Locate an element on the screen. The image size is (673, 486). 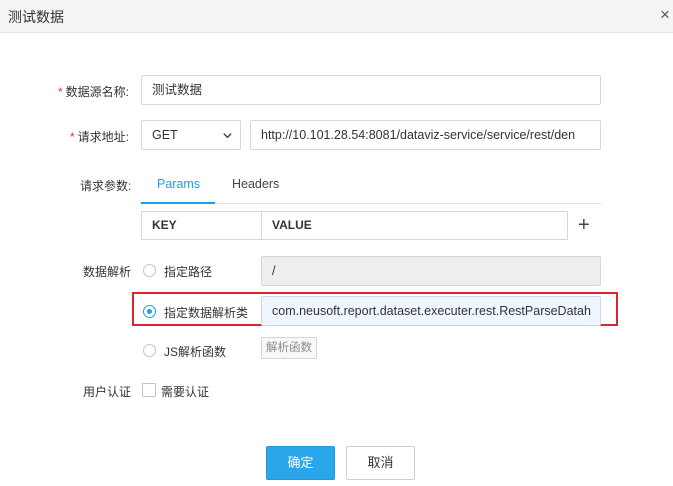
request-url-label-text: 请求地址: is located at coordinates (103, 137).